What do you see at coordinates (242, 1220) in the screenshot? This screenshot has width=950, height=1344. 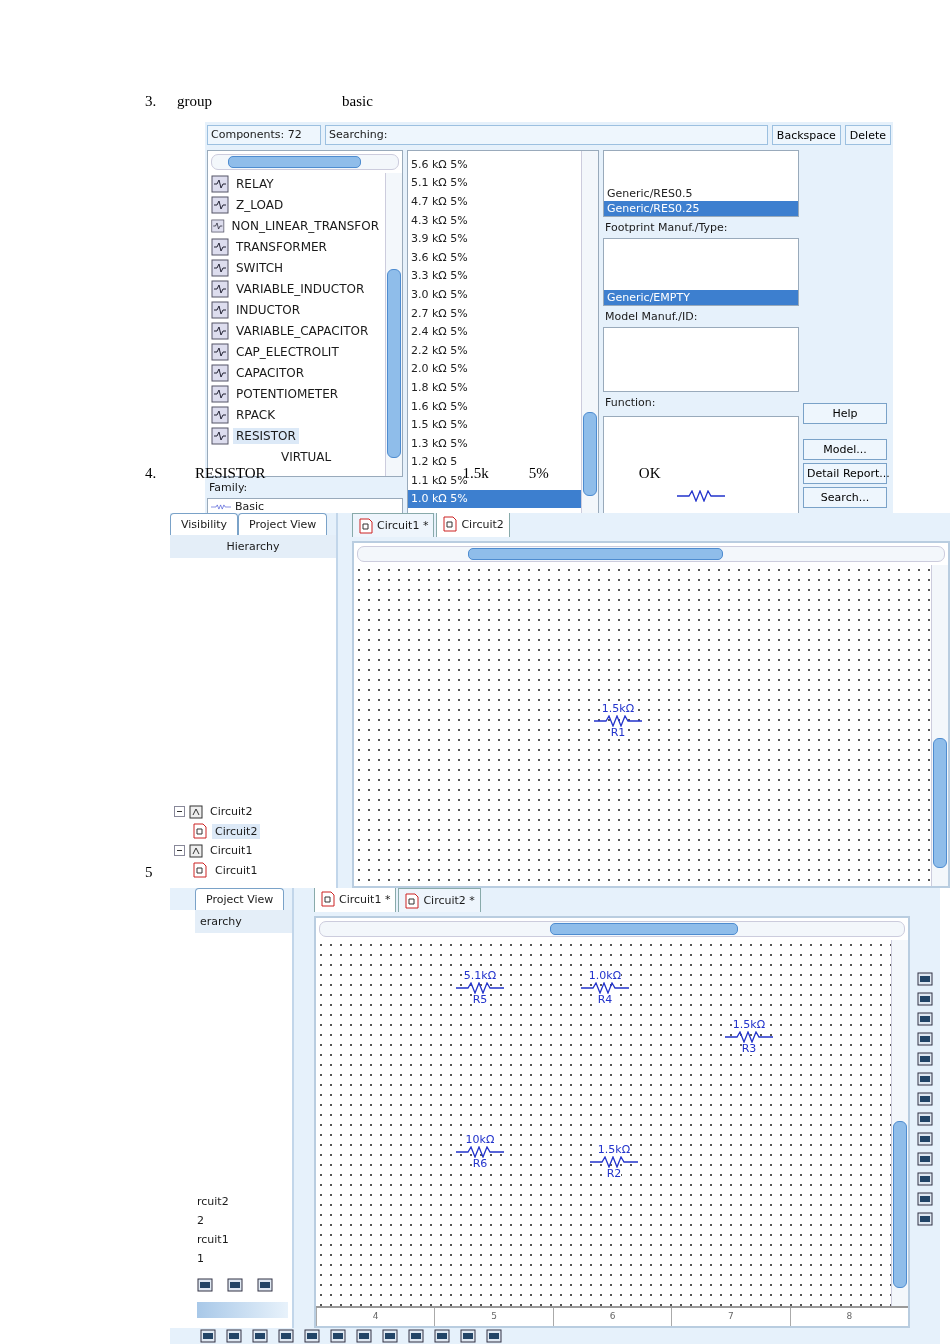 I see `tree-item: 2` at bounding box center [242, 1220].